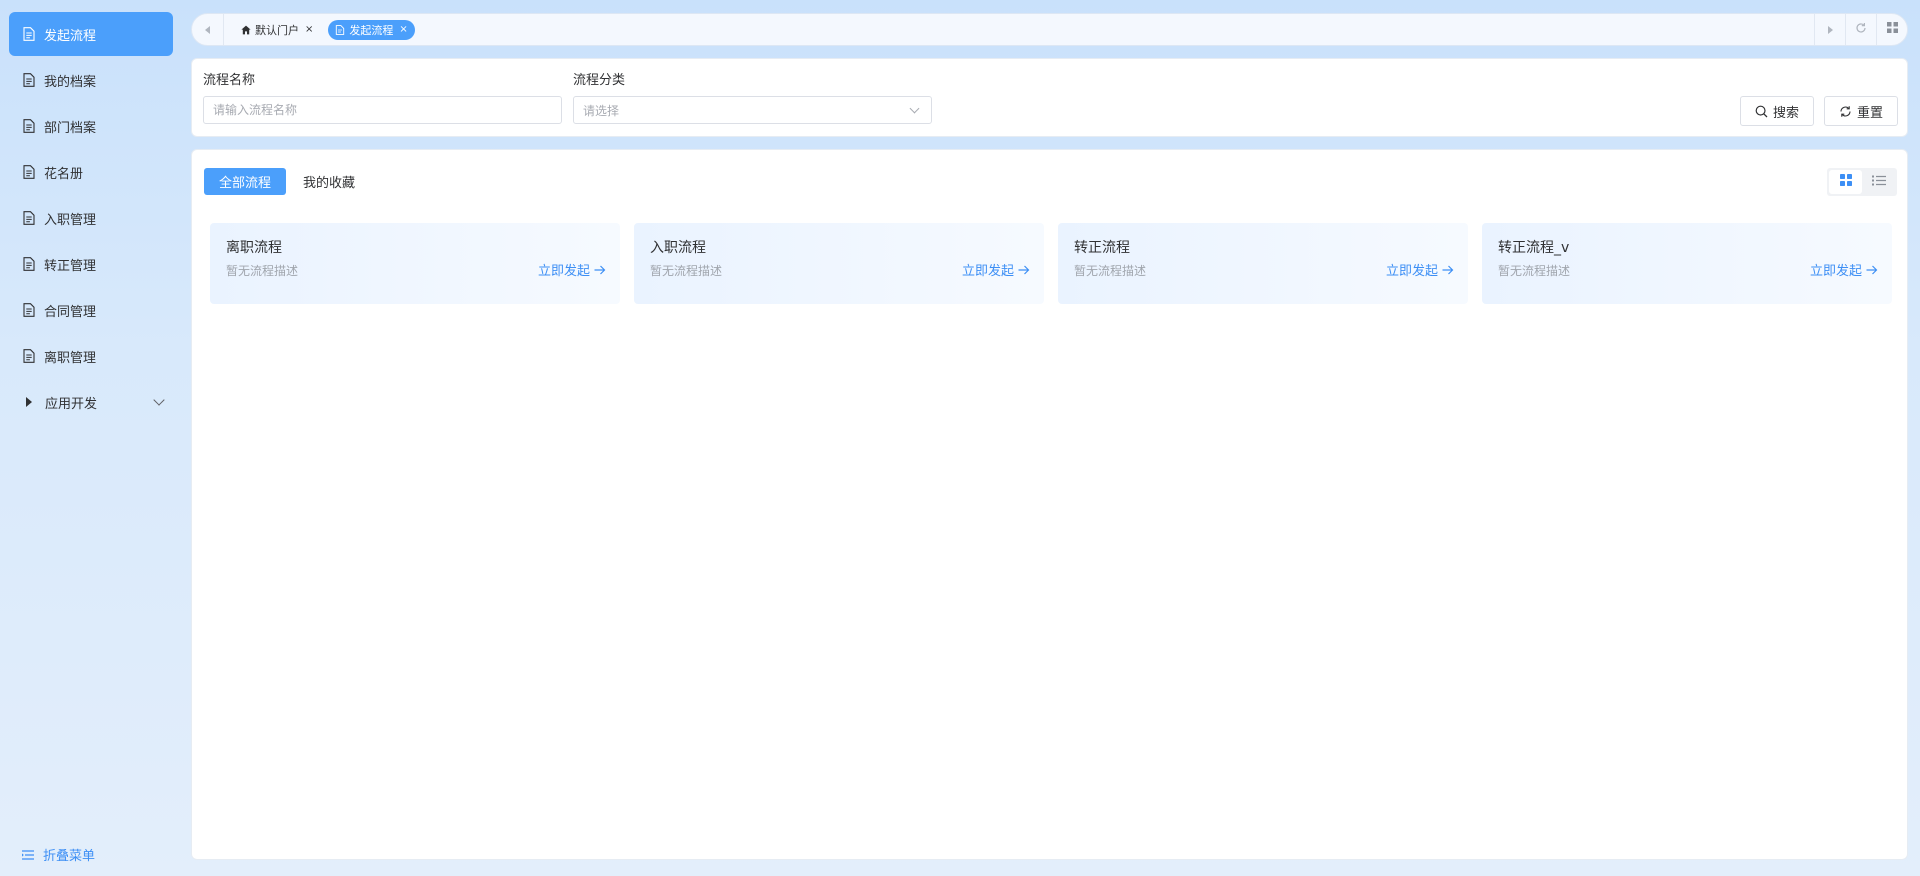  Describe the element at coordinates (208, 29) in the screenshot. I see `tab-scroll-left-button` at that location.